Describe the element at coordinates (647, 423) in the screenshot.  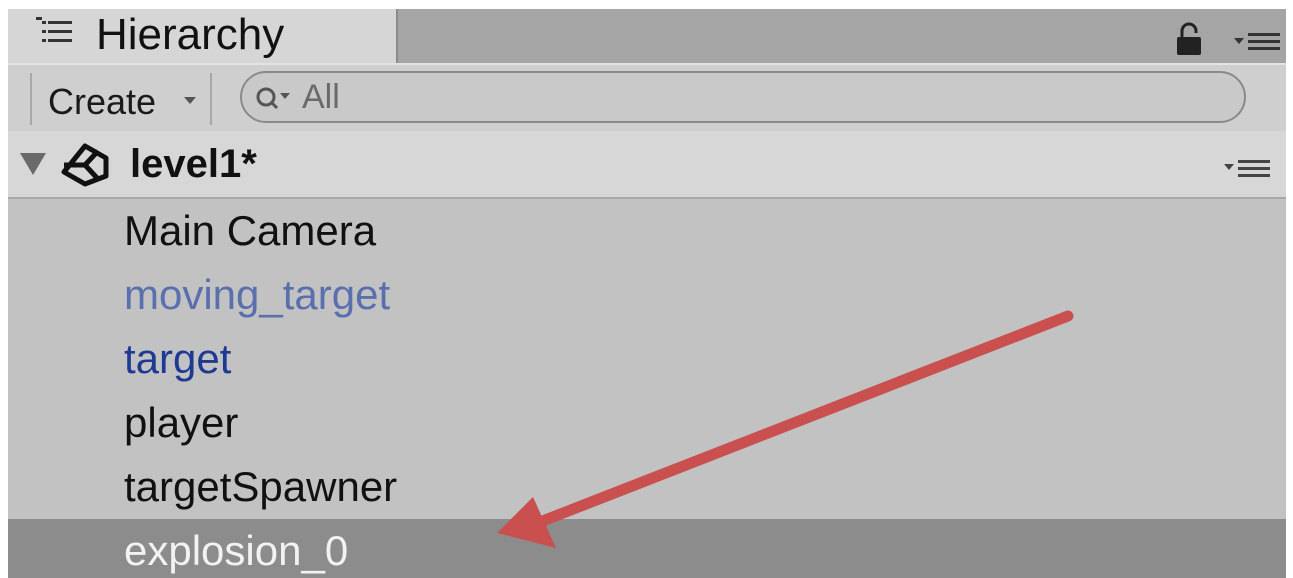
I see `hierarchy-item-player: player` at that location.